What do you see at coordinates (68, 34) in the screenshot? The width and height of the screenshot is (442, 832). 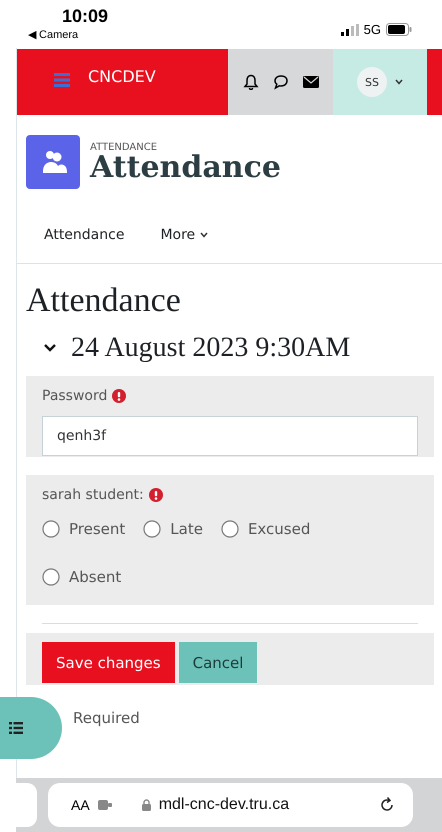 I see `back-link: ◀ Camera` at bounding box center [68, 34].